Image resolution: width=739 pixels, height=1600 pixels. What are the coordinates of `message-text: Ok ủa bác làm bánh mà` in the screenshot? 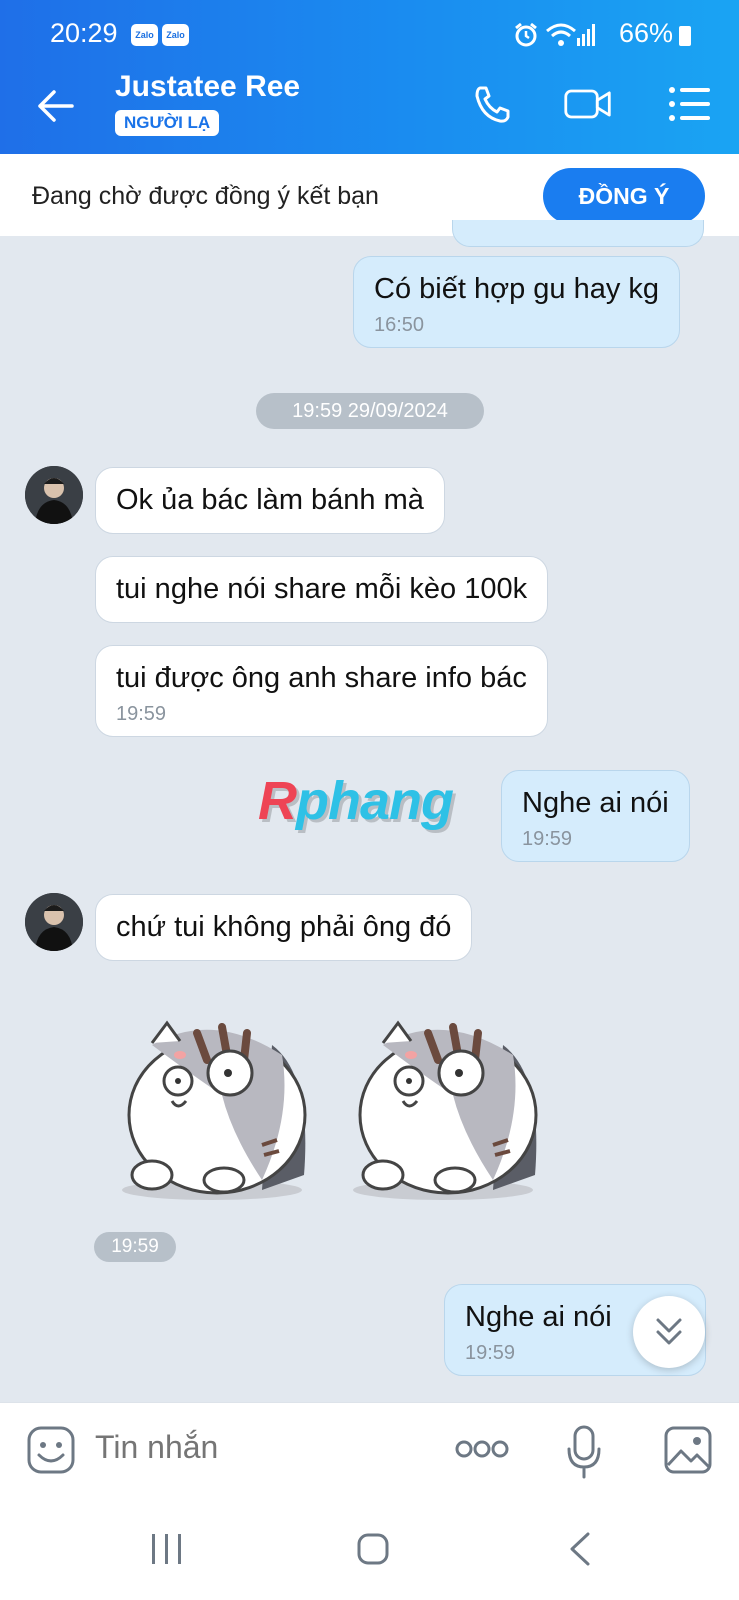 It's located at (270, 500).